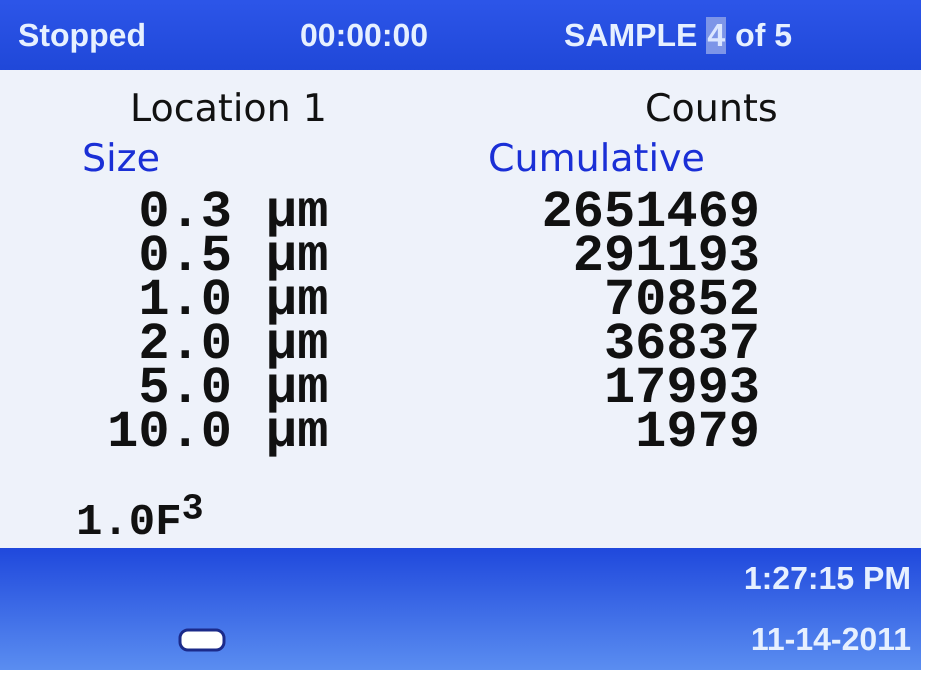 The image size is (935, 682). Describe the element at coordinates (716, 35) in the screenshot. I see `sample-number: 4` at that location.